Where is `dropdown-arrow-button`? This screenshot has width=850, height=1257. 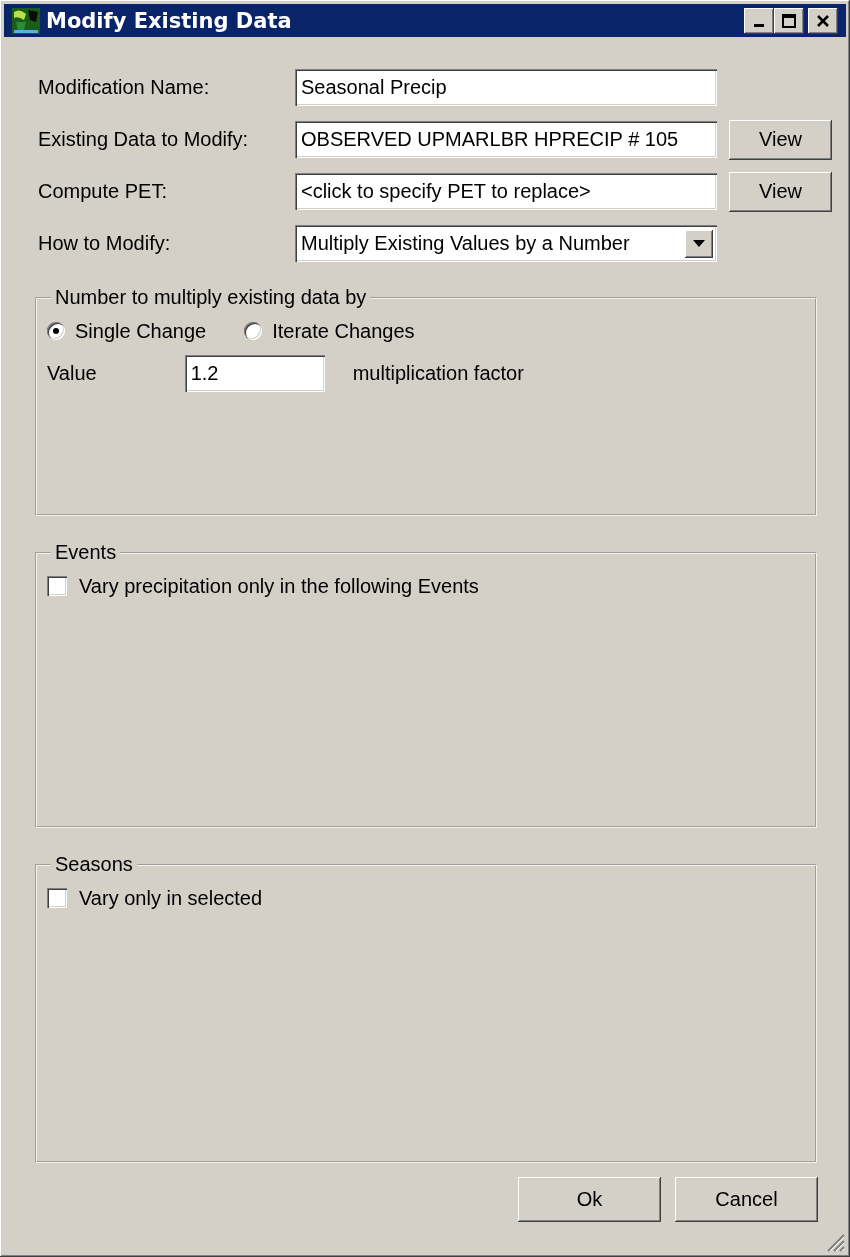
dropdown-arrow-button is located at coordinates (699, 243).